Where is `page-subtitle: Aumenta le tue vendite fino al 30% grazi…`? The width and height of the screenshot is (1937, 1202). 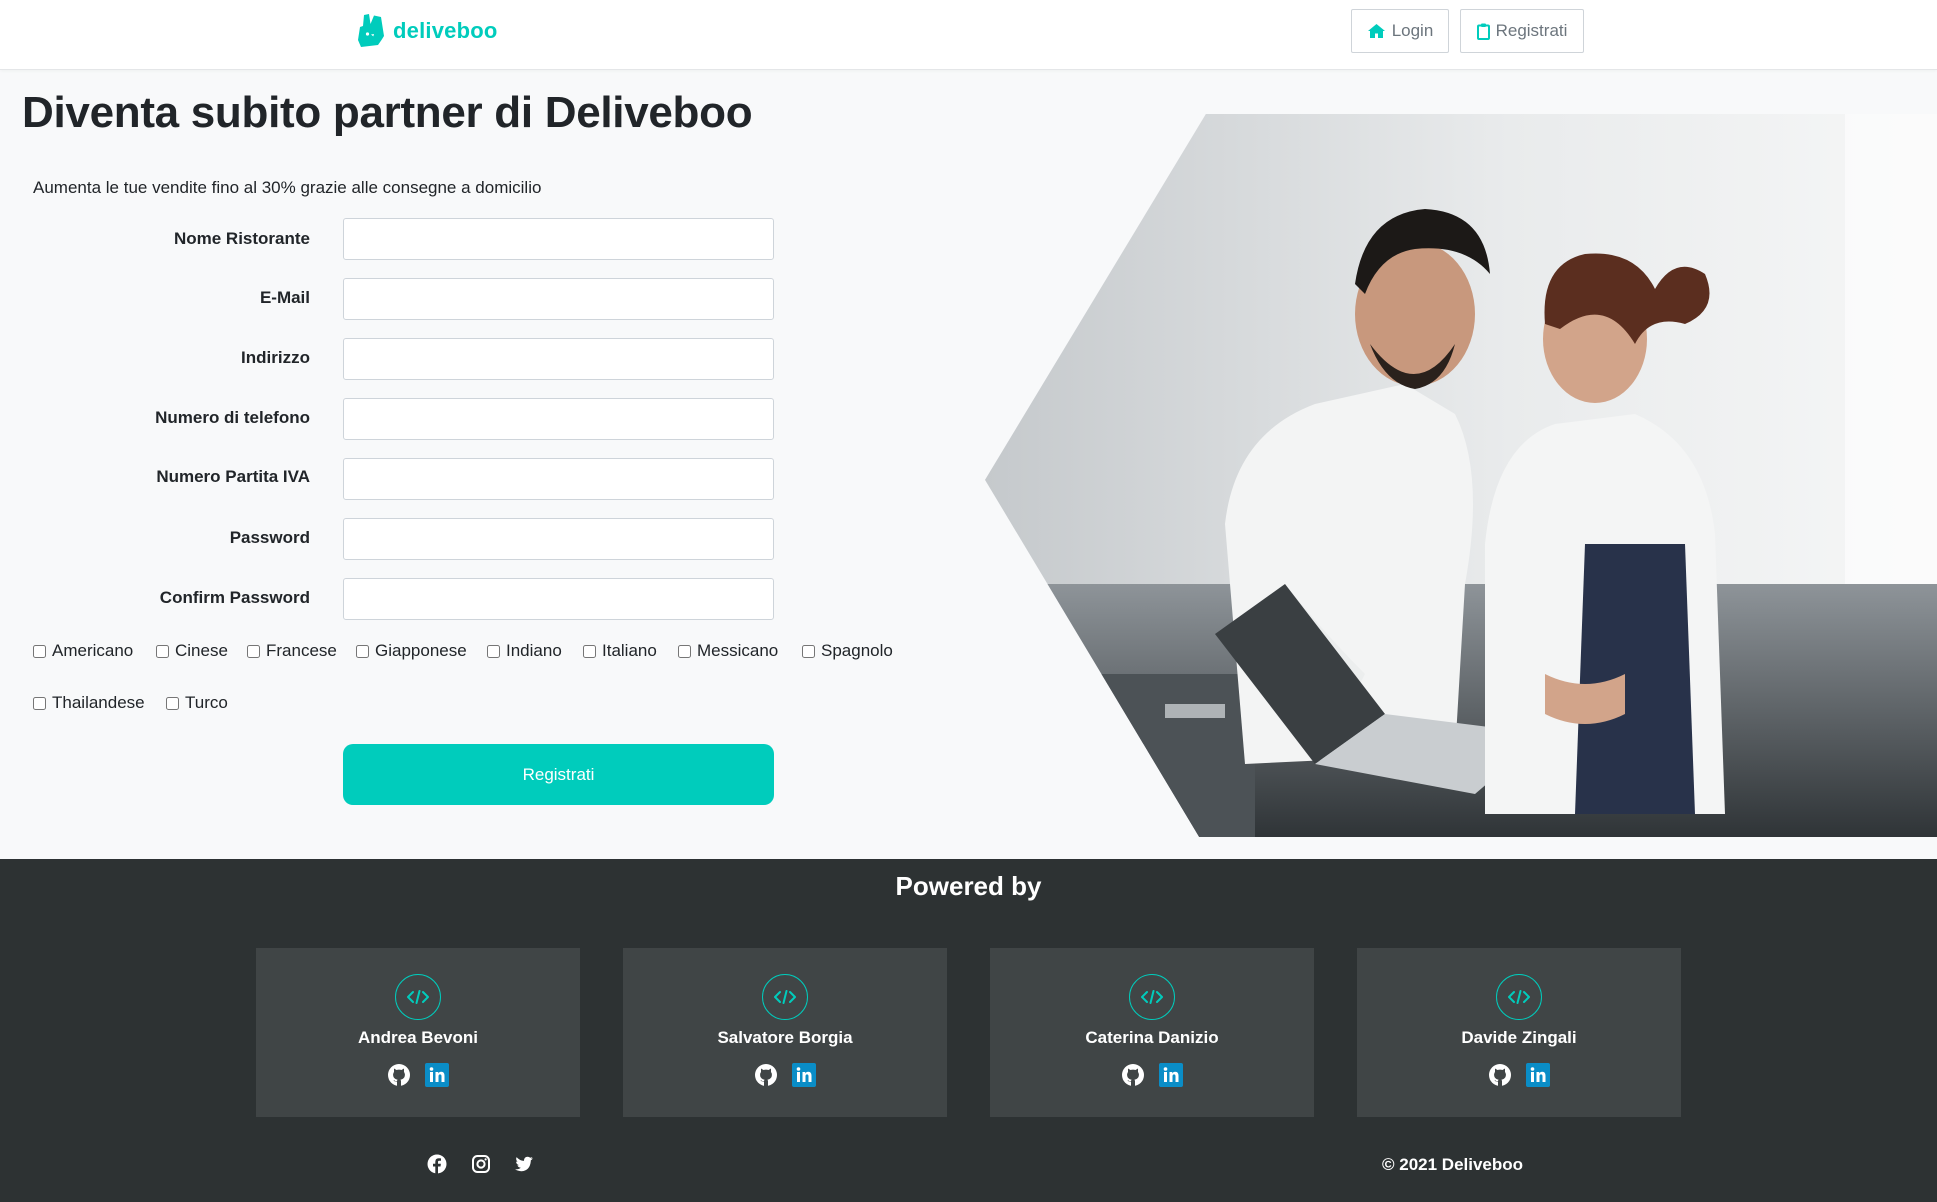
page-subtitle: Aumenta le tue vendite fino al 30% grazi… is located at coordinates (287, 187).